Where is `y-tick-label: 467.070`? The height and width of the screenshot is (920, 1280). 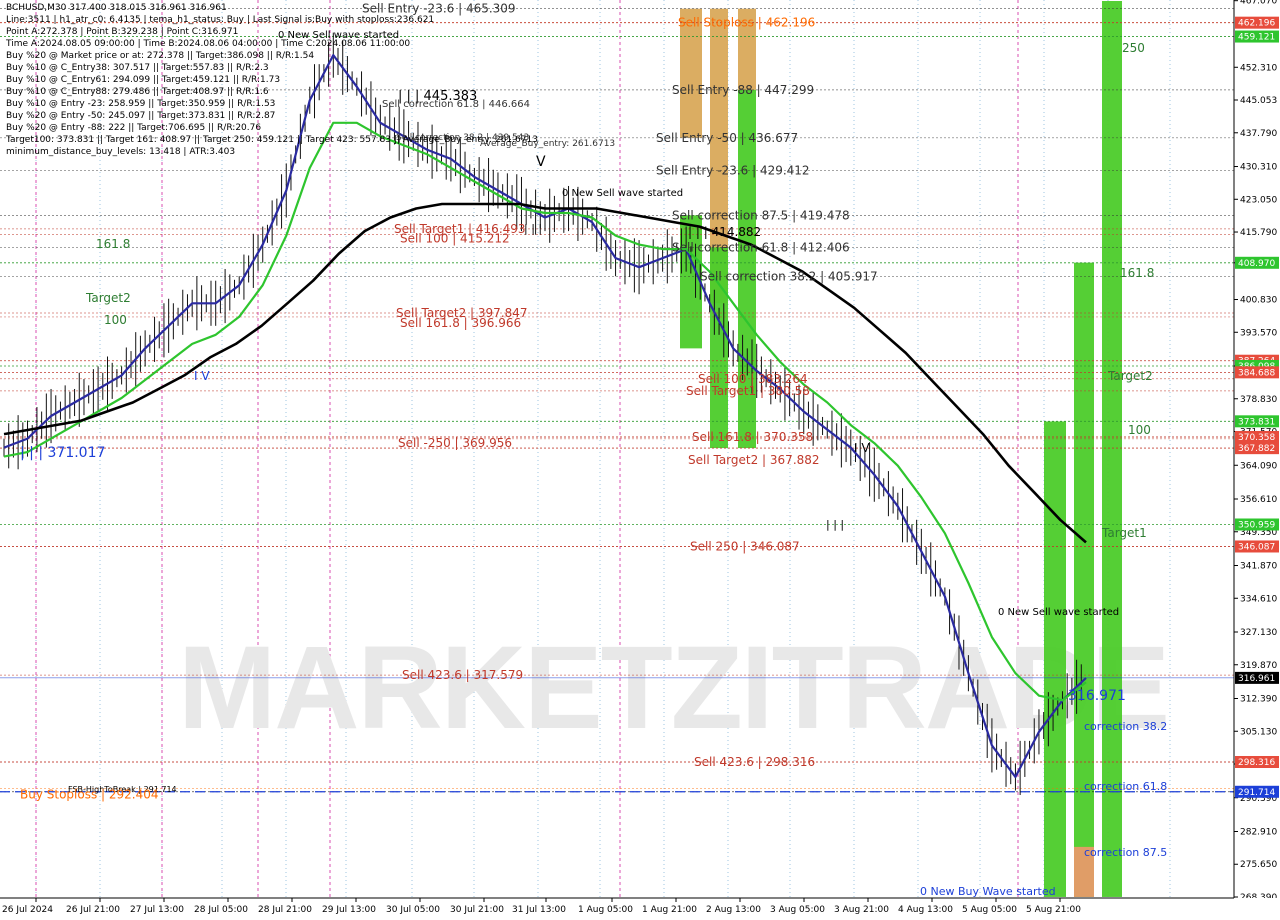
y-tick-label: 467.070 is located at coordinates (1258, 3).